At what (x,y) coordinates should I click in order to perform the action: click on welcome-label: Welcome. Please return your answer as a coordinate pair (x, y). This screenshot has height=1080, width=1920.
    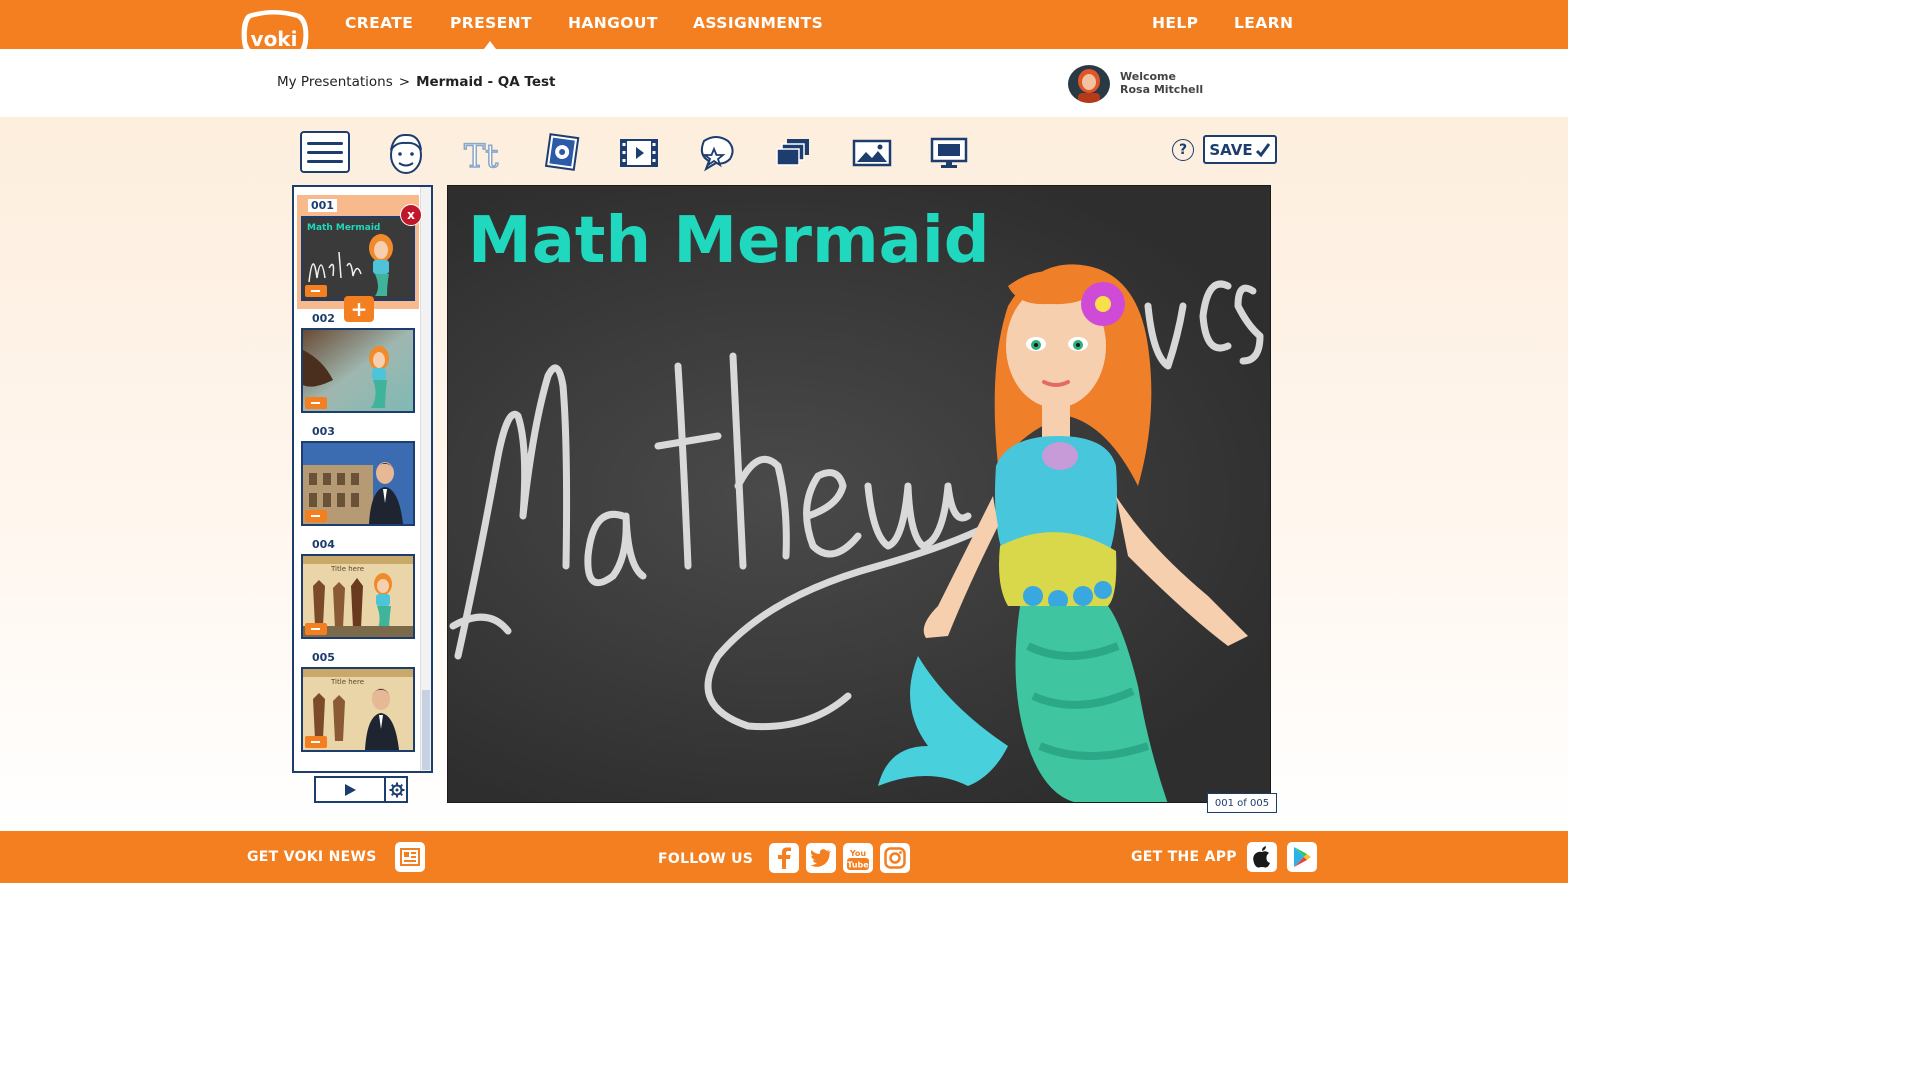
    Looking at the image, I should click on (1148, 76).